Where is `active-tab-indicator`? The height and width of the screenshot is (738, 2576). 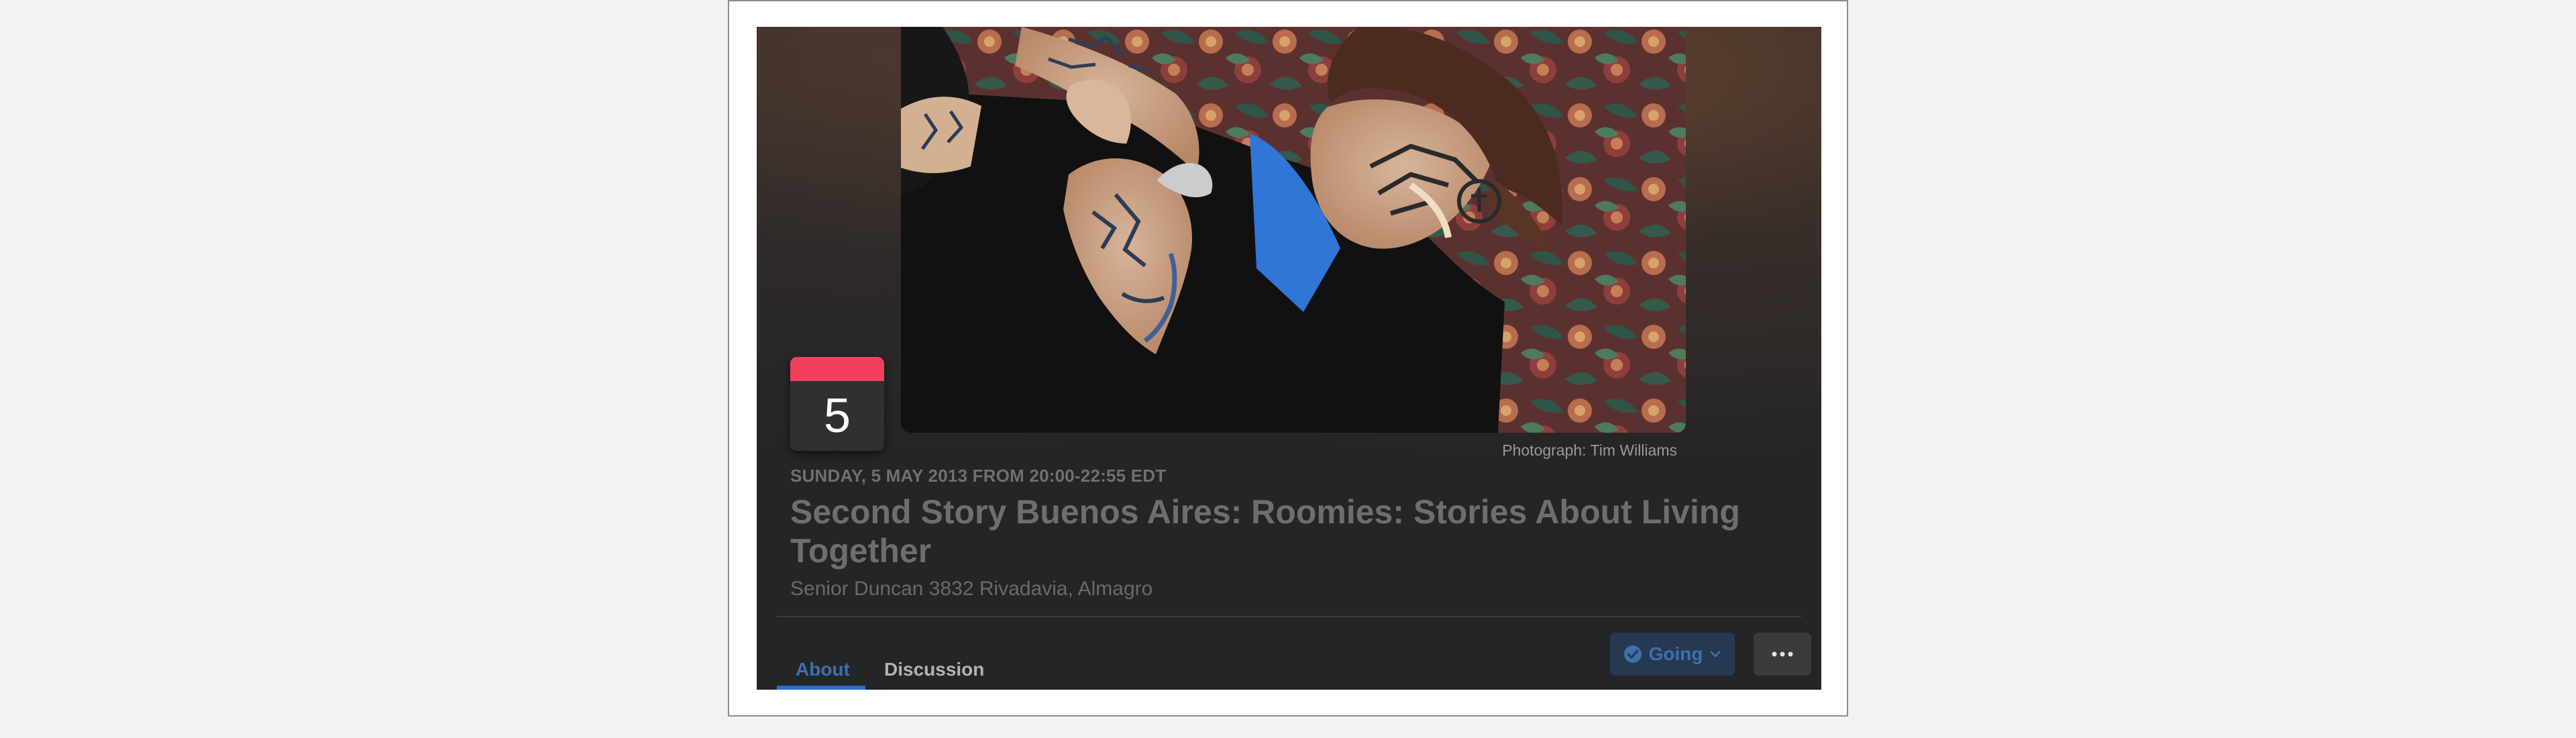
active-tab-indicator is located at coordinates (821, 688).